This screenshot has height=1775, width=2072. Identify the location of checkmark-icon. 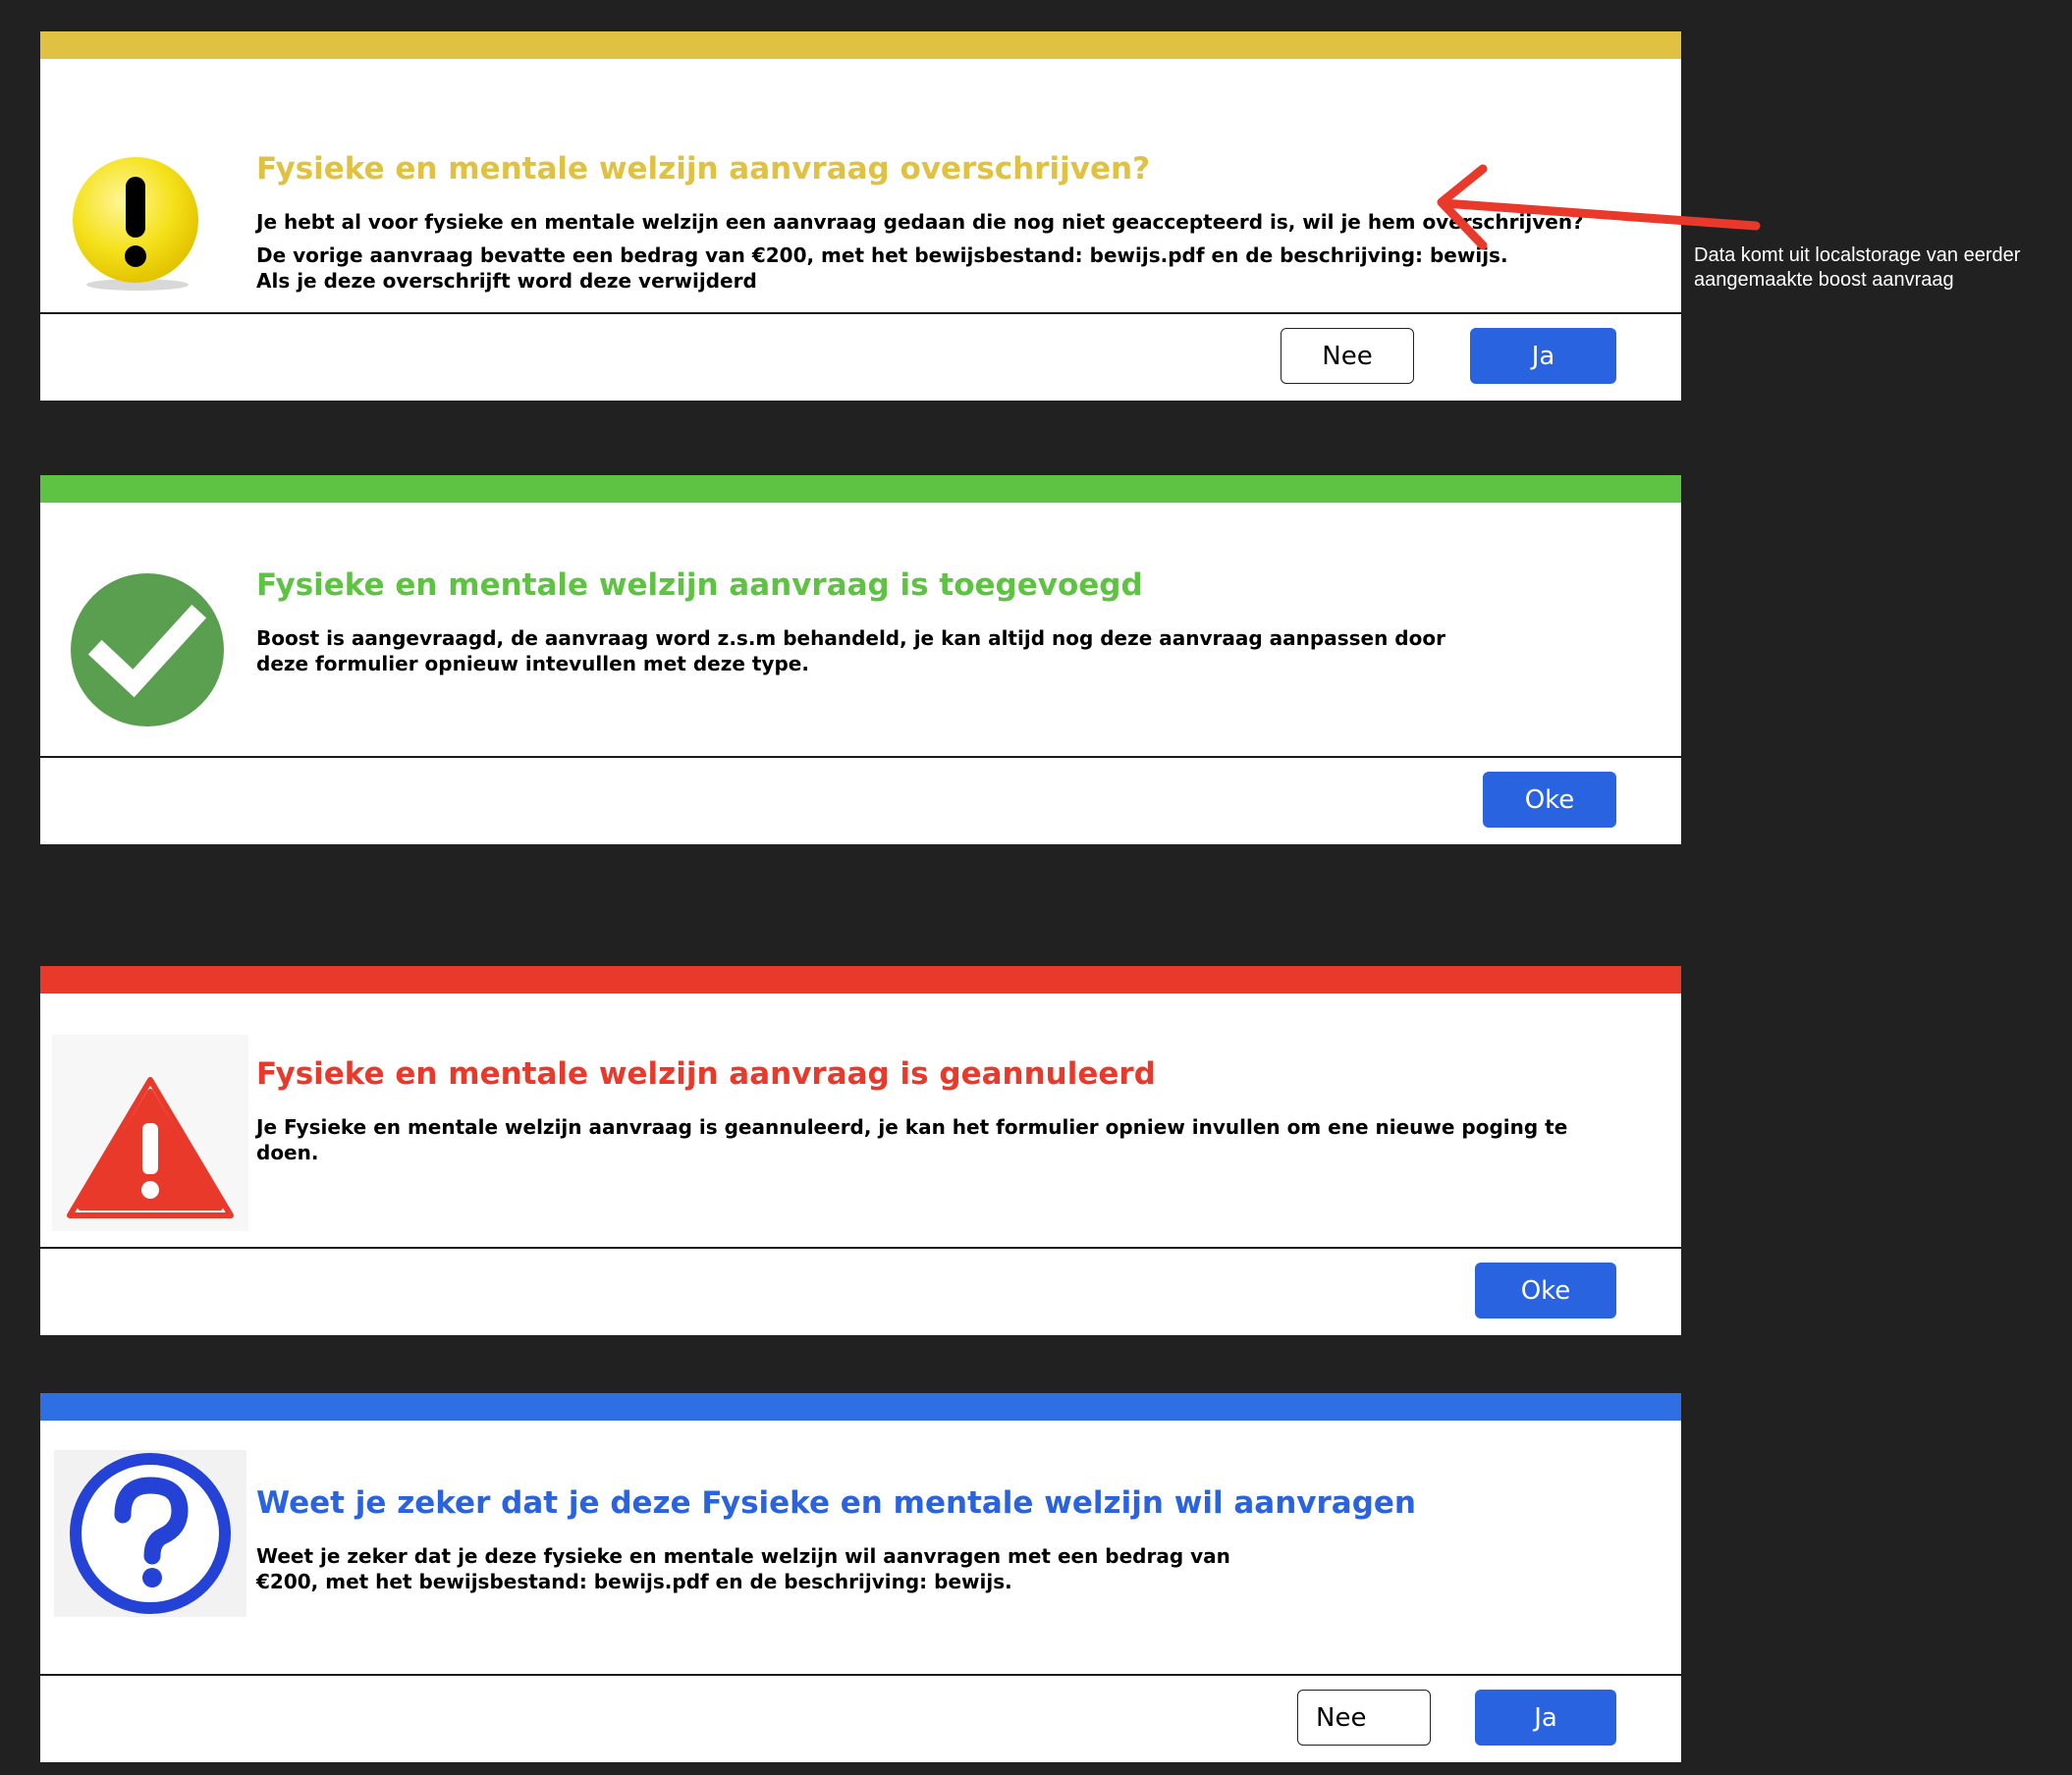
(147, 651).